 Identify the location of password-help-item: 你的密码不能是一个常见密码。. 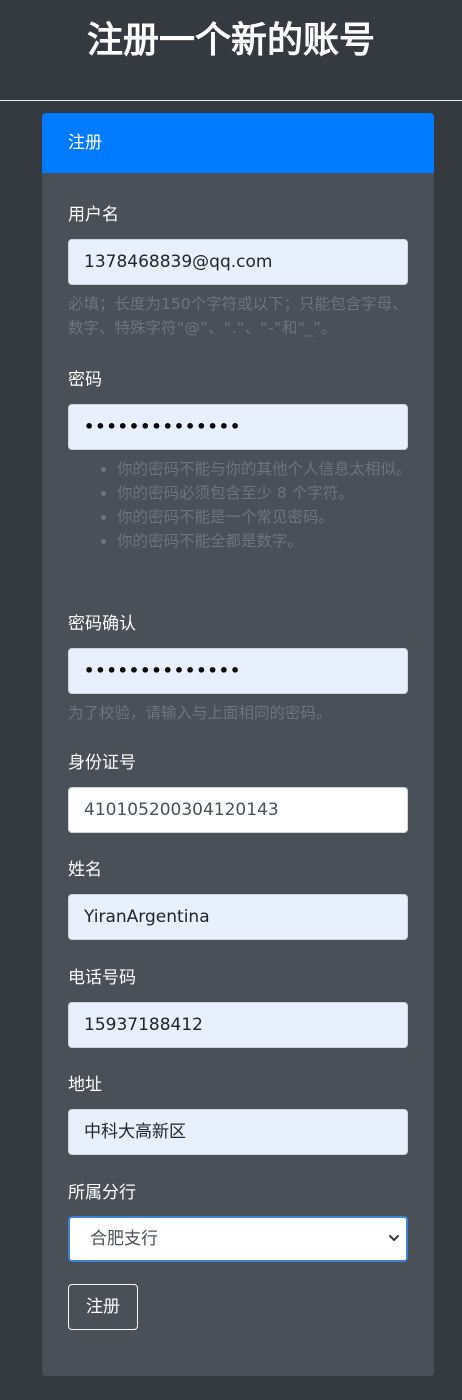
(275, 517).